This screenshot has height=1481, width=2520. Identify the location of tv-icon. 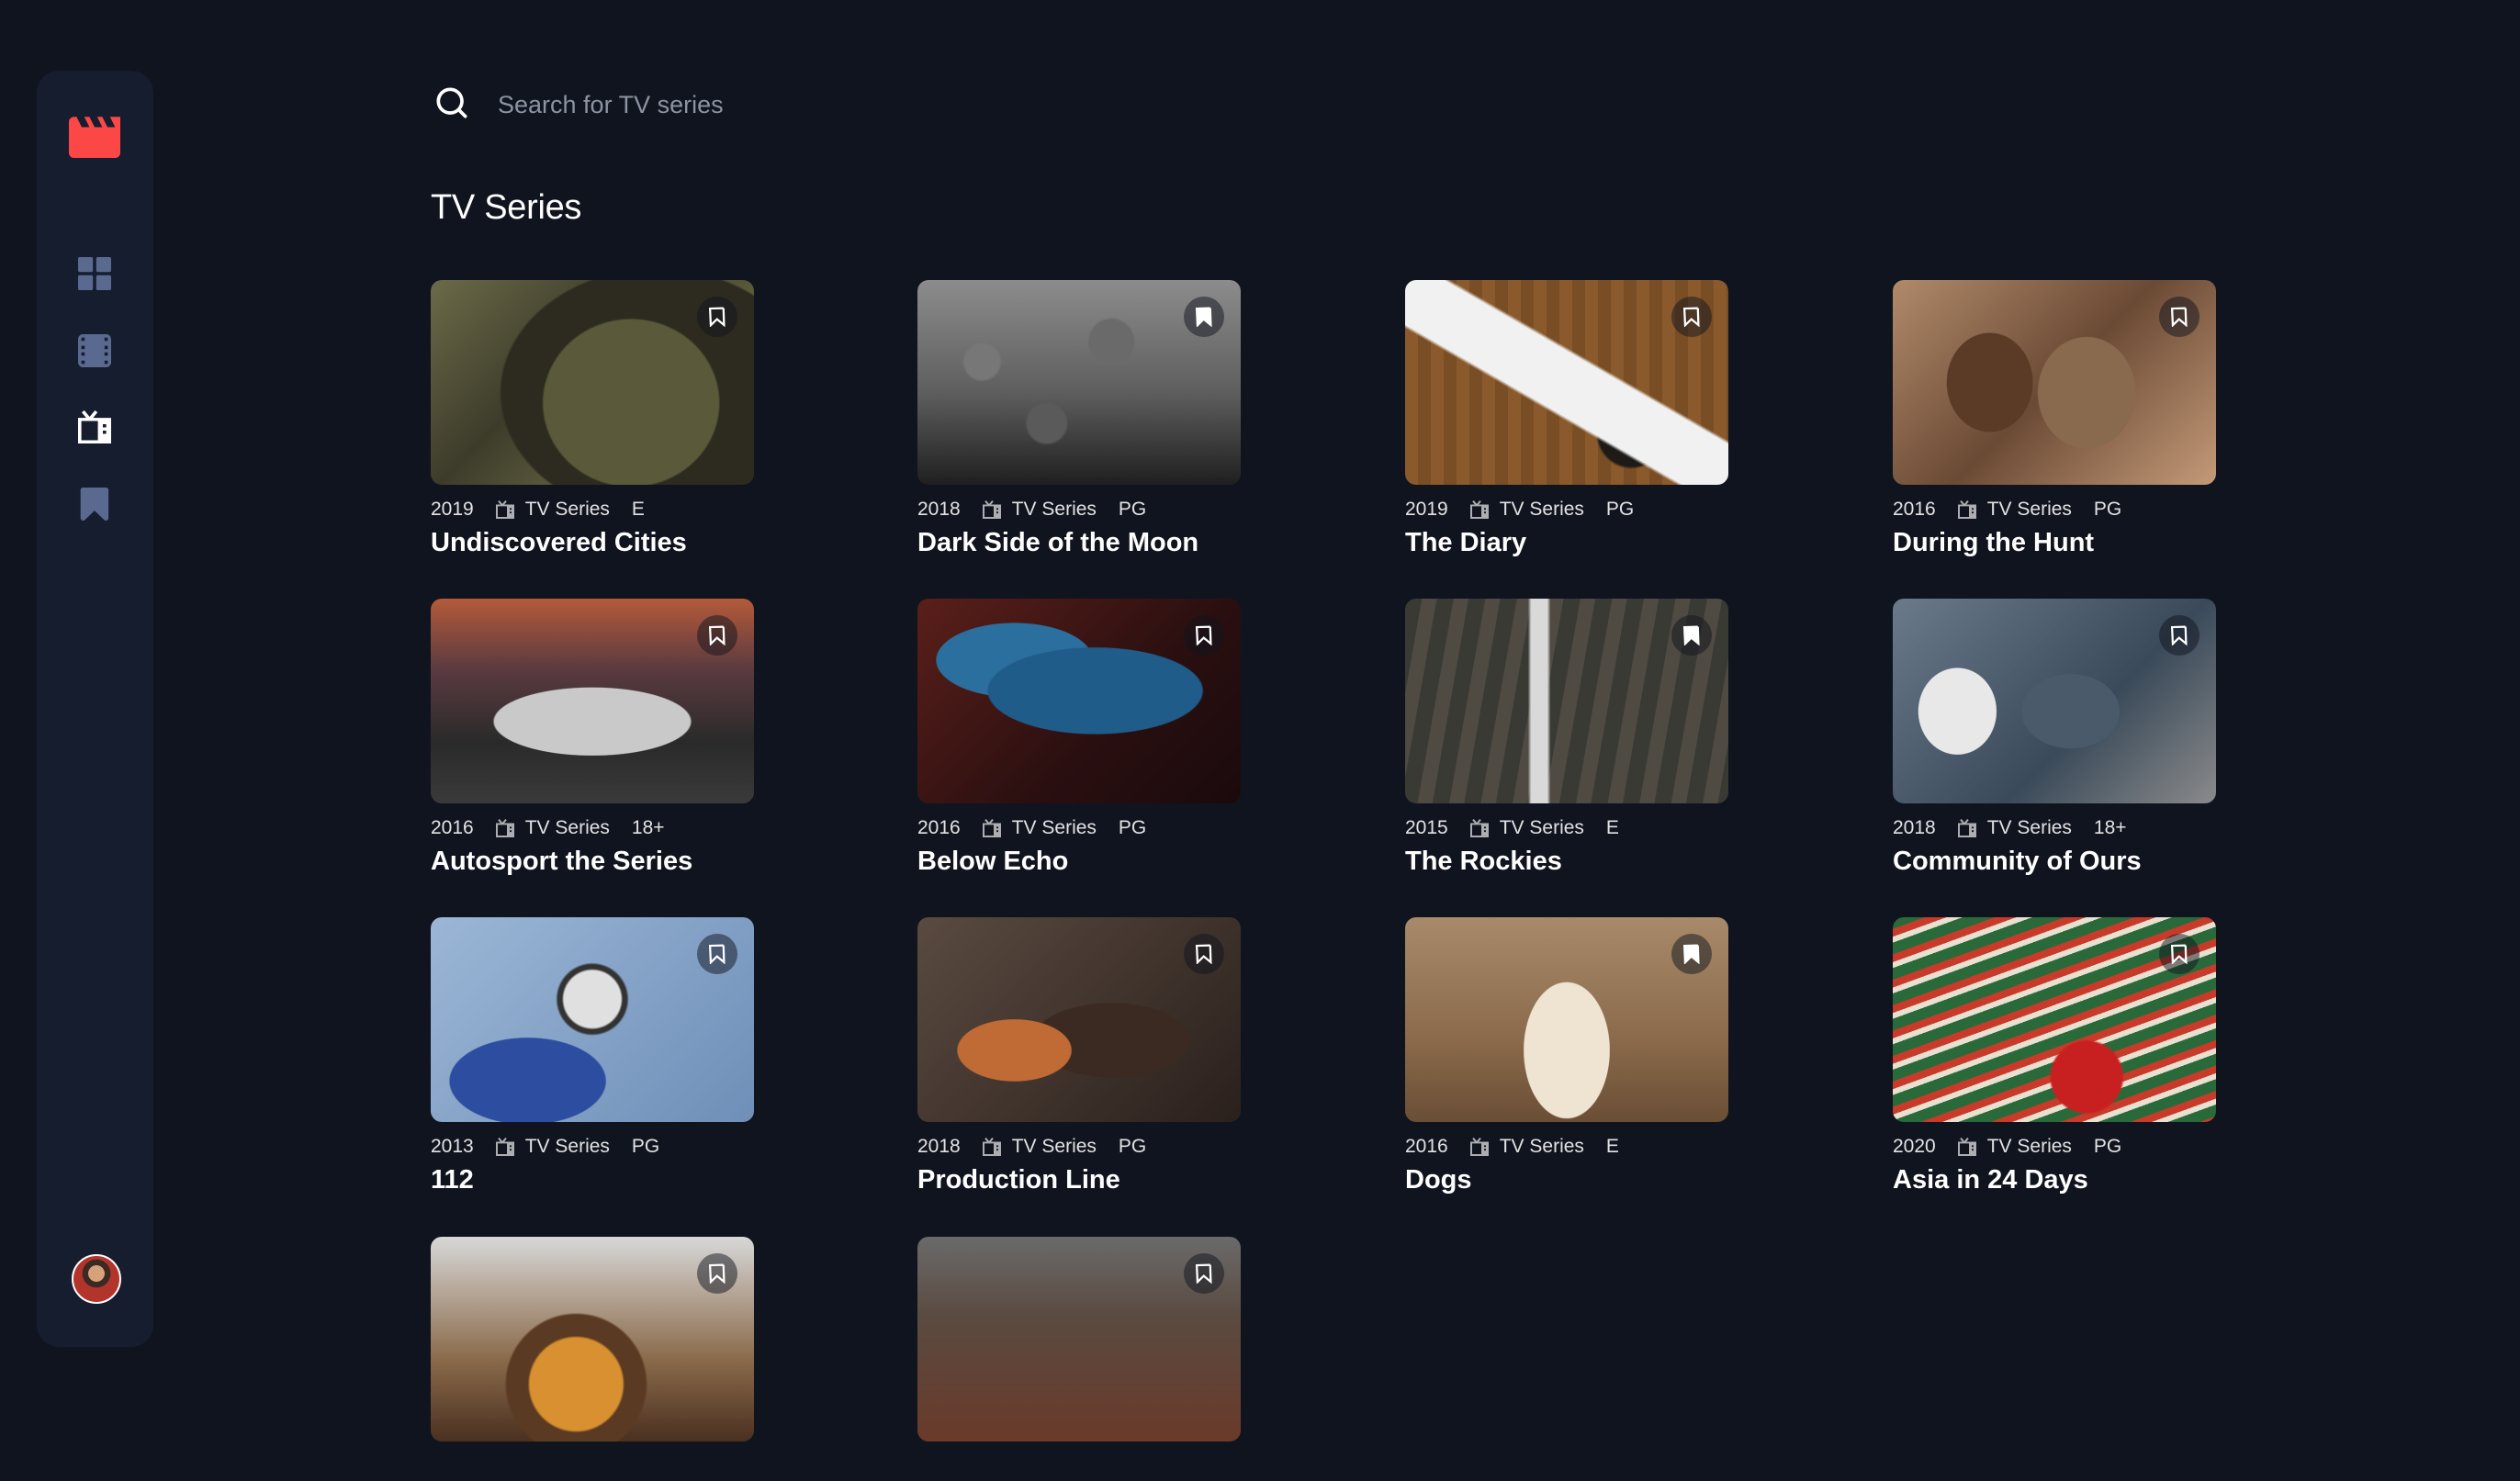
(94, 427).